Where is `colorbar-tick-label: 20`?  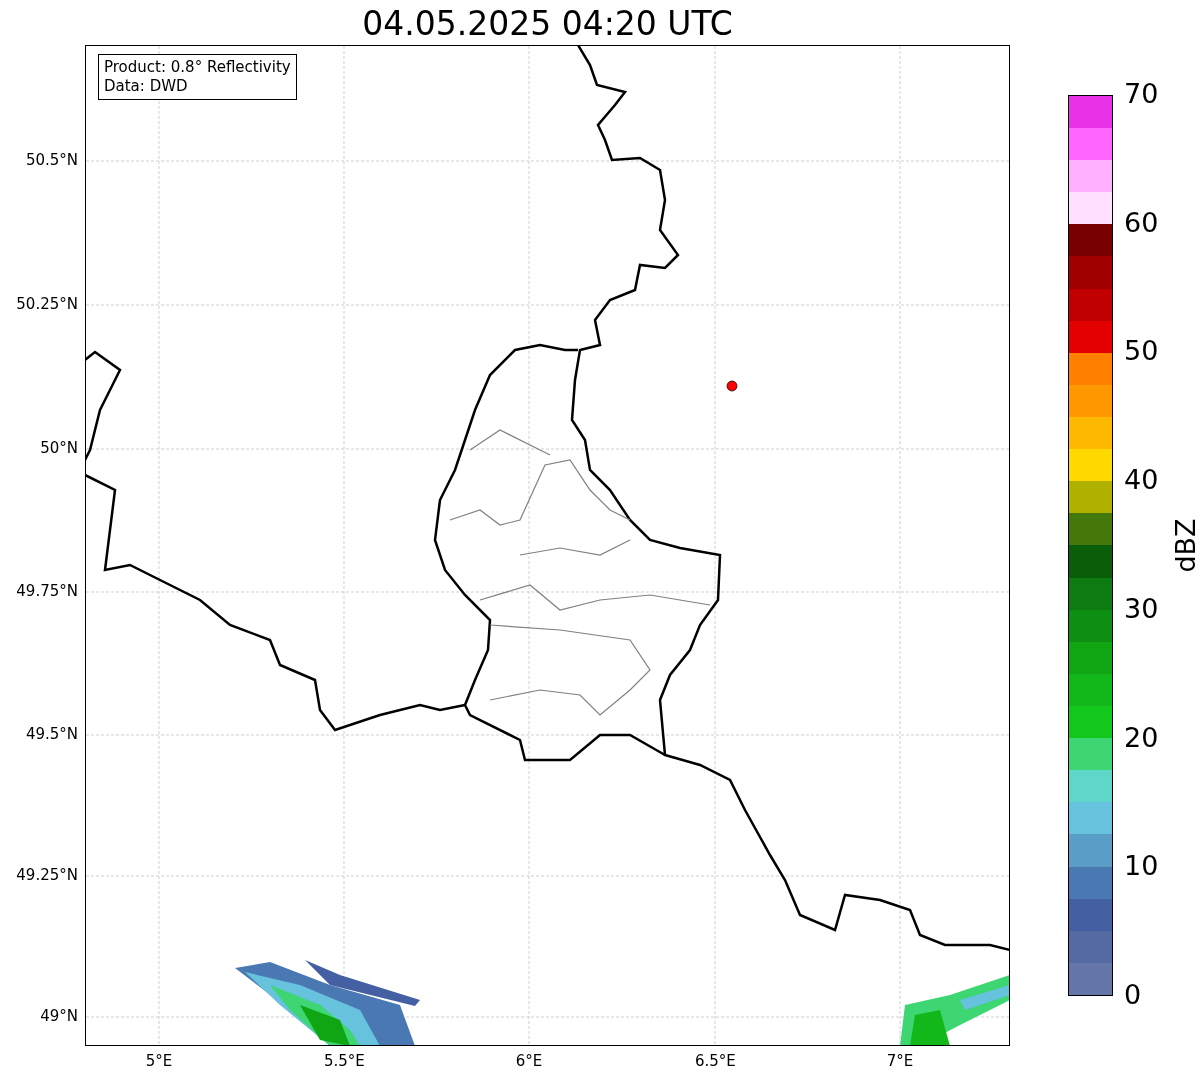
colorbar-tick-label: 20 is located at coordinates (1141, 737).